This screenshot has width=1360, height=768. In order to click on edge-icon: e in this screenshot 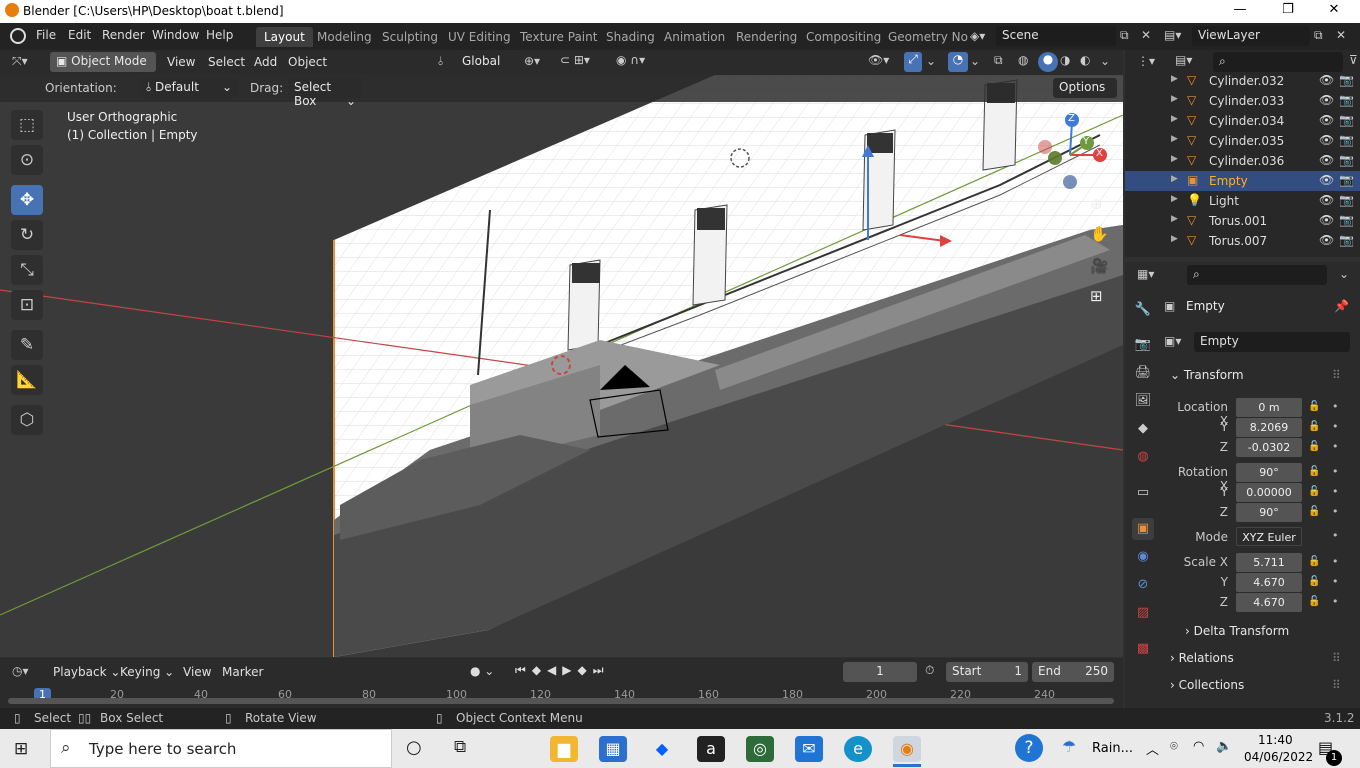, I will do `click(858, 749)`.